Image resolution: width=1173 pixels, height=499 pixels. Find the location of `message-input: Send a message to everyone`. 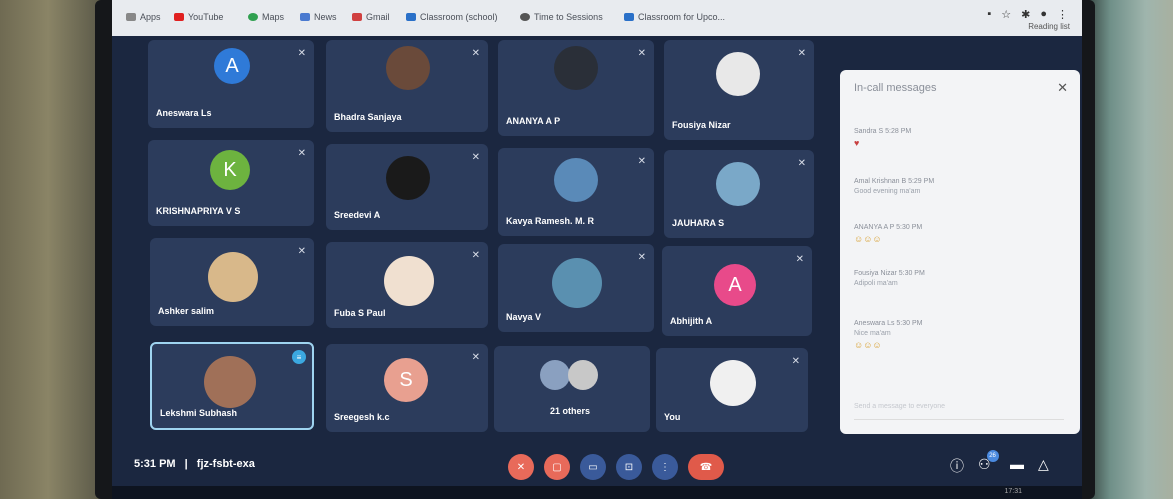

message-input: Send a message to everyone is located at coordinates (959, 411).